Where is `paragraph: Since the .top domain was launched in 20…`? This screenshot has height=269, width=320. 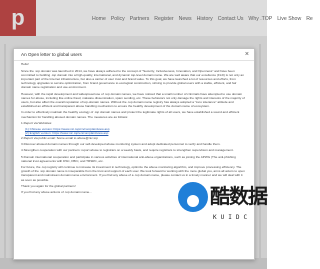 paragraph: Since the .top domain was launched in 20… is located at coordinates (132, 79).